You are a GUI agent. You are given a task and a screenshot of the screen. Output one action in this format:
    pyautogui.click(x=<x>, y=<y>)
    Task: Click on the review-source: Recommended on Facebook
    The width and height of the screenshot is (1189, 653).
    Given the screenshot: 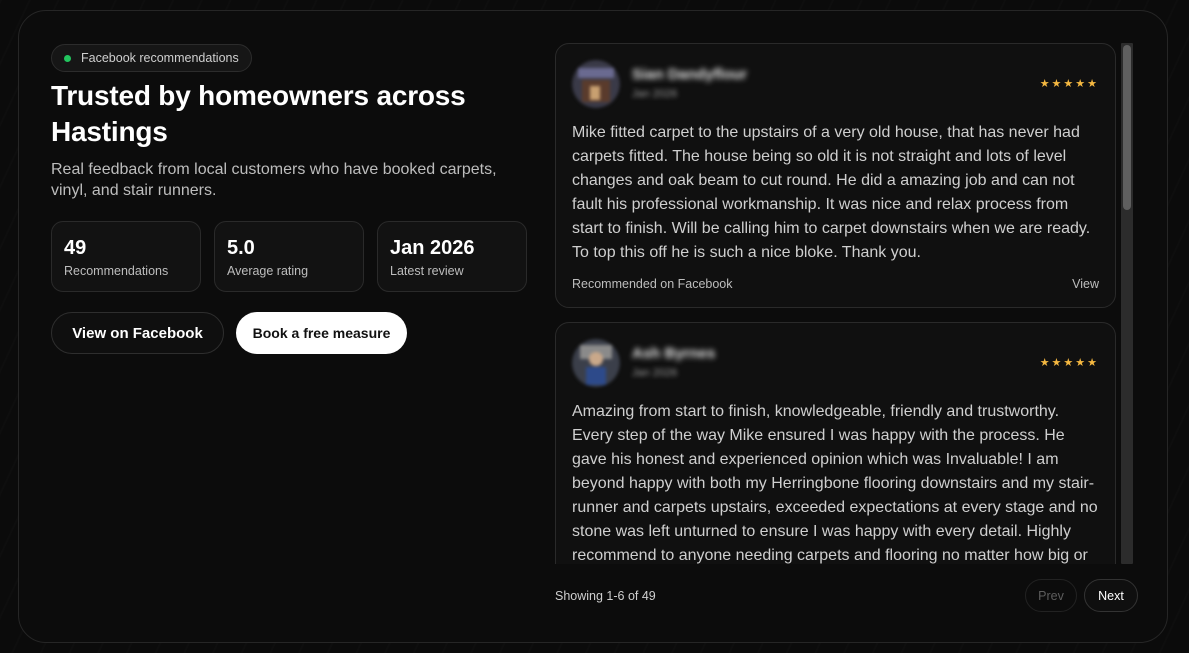 What is the action you would take?
    pyautogui.click(x=652, y=284)
    